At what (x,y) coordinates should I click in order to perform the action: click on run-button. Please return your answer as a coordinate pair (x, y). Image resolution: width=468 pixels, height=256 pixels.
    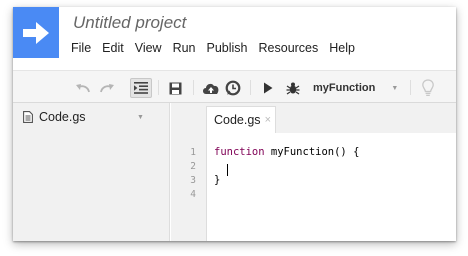
    Looking at the image, I should click on (268, 88).